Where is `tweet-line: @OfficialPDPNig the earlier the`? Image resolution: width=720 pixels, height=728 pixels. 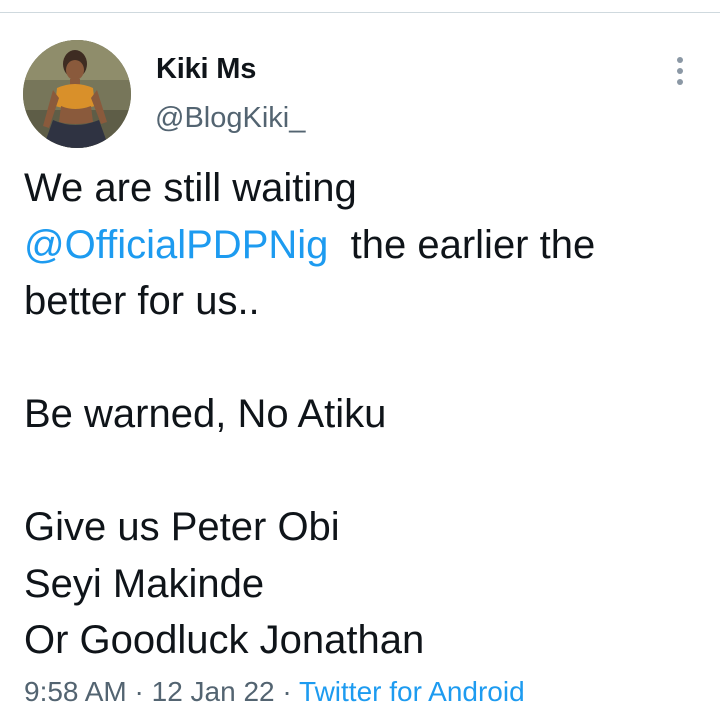 tweet-line: @OfficialPDPNig the earlier the is located at coordinates (362, 245).